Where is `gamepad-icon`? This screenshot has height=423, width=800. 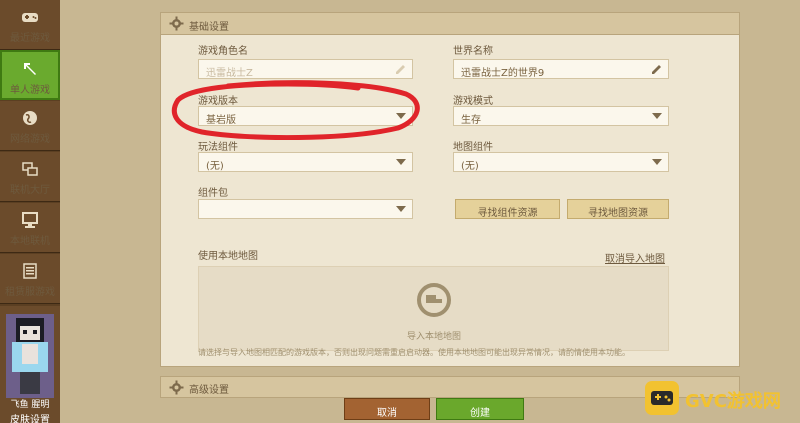 gamepad-icon is located at coordinates (30, 17).